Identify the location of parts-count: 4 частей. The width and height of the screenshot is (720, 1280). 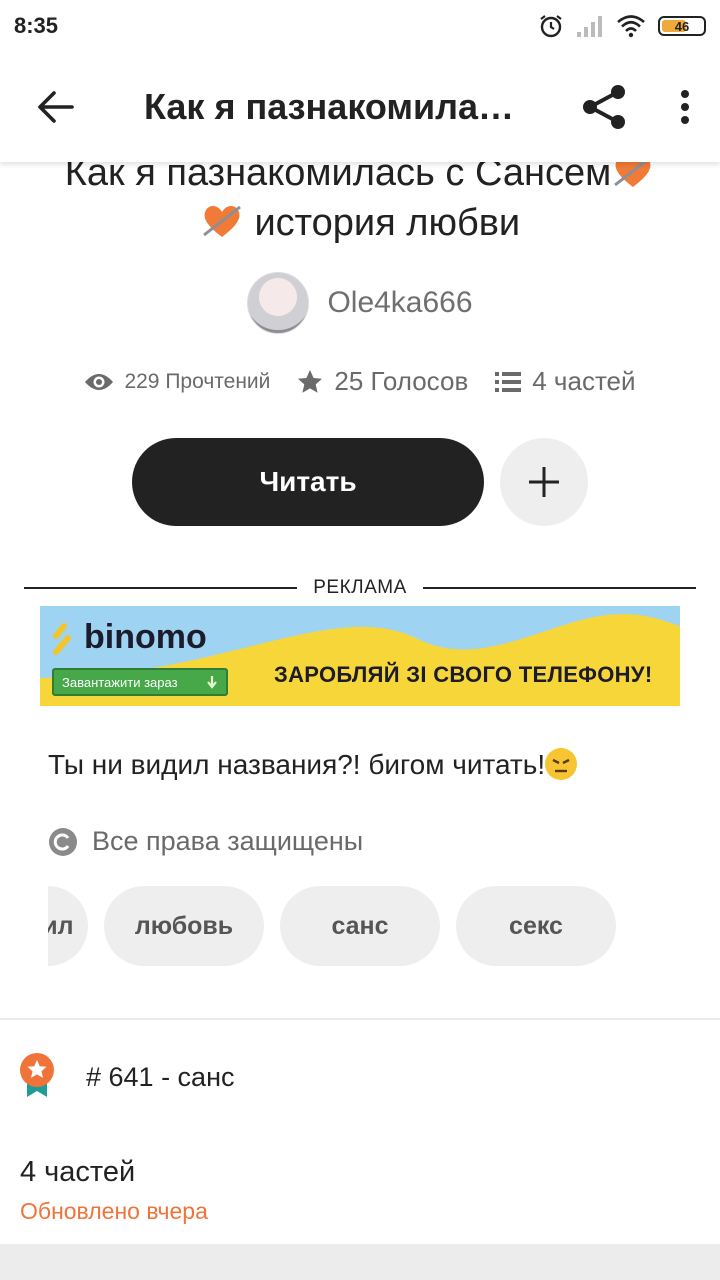
(584, 381).